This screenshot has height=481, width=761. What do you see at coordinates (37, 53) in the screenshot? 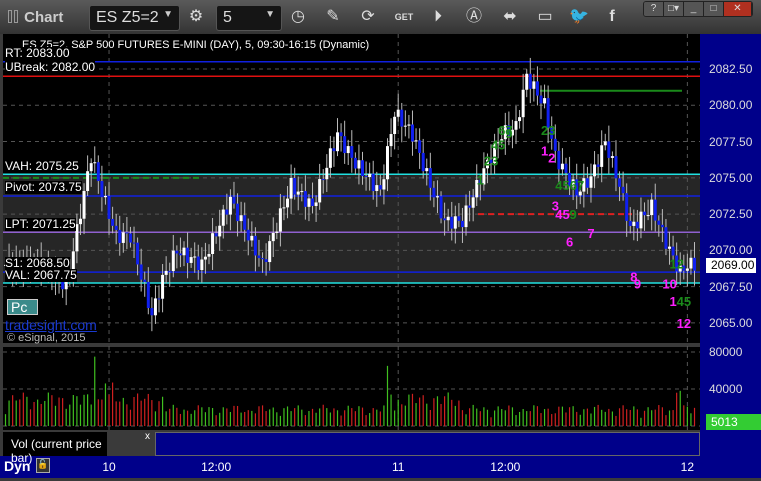
I see `level-label: RT: 2083.00` at bounding box center [37, 53].